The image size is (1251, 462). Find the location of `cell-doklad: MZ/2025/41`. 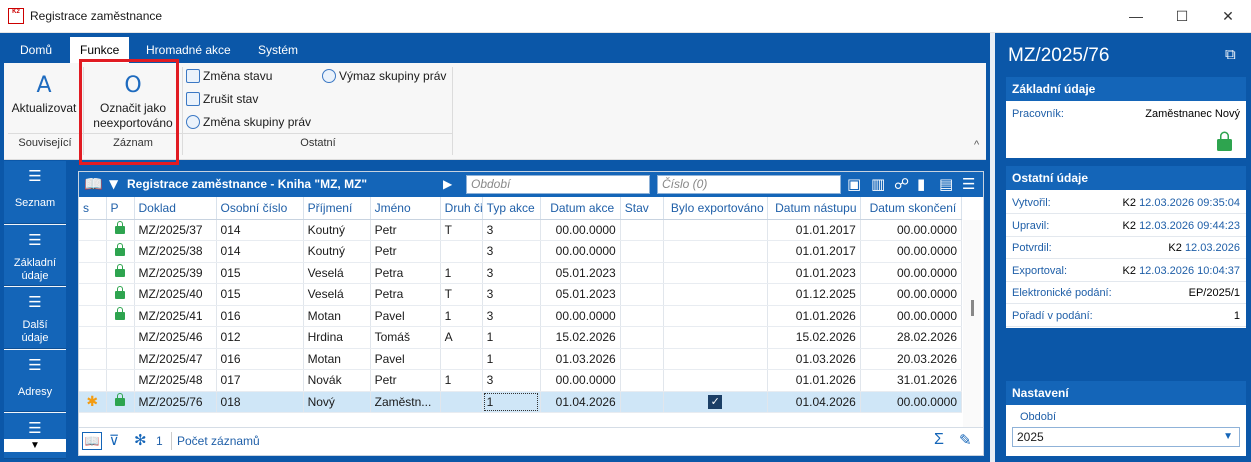

cell-doklad: MZ/2025/41 is located at coordinates (175, 316).